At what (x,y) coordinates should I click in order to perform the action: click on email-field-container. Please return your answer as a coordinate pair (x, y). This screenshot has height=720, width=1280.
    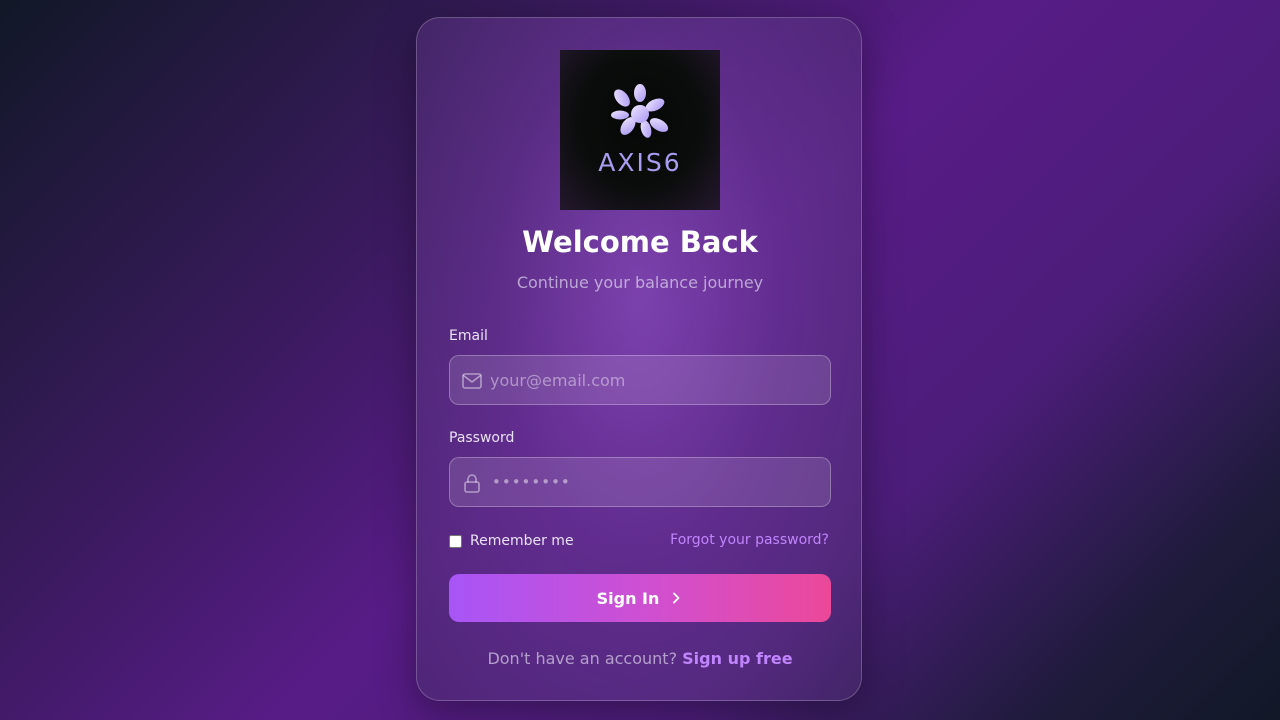
    Looking at the image, I should click on (640, 380).